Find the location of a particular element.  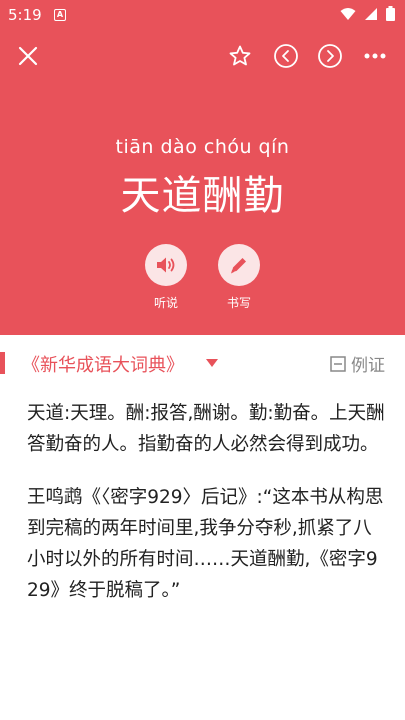

close-button is located at coordinates (28, 56).